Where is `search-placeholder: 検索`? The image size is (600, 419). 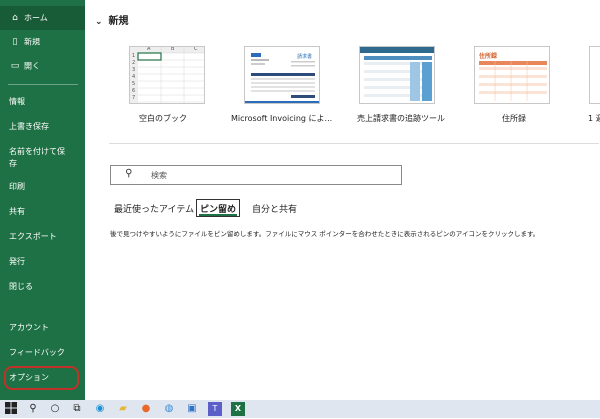 search-placeholder: 検索 is located at coordinates (159, 175).